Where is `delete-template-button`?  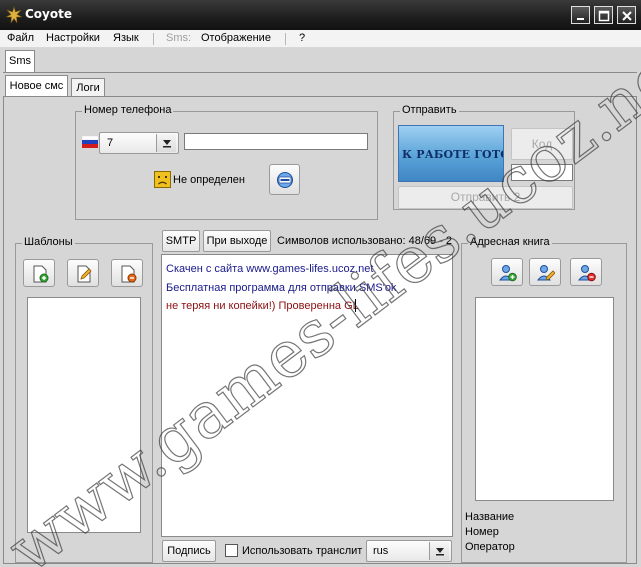 delete-template-button is located at coordinates (127, 273).